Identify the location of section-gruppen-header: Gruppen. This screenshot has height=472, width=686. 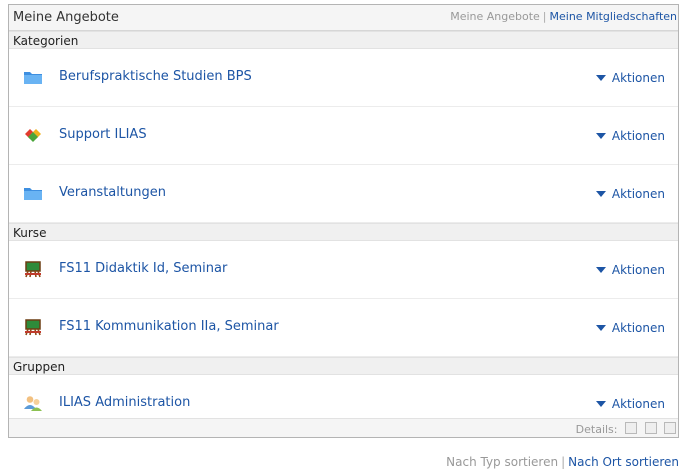
(343, 366).